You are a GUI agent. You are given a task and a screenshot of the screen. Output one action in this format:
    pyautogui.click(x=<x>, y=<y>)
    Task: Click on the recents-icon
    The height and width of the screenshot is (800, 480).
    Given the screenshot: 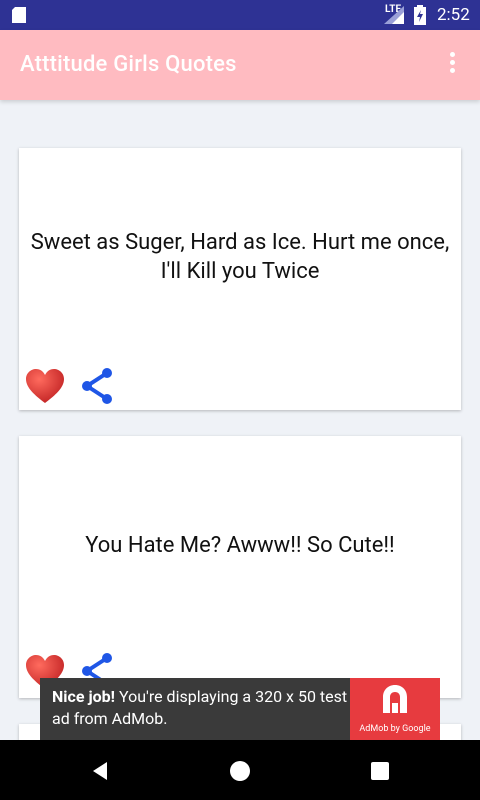 What is the action you would take?
    pyautogui.click(x=380, y=771)
    